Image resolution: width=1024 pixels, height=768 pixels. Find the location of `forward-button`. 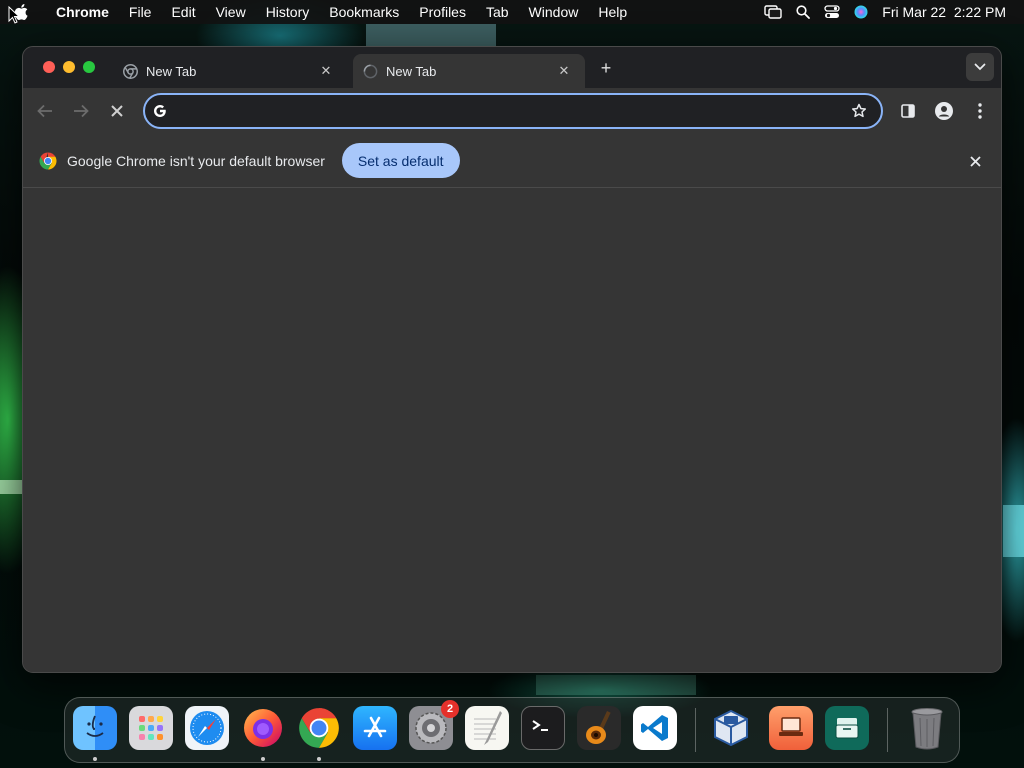

forward-button is located at coordinates (81, 111).